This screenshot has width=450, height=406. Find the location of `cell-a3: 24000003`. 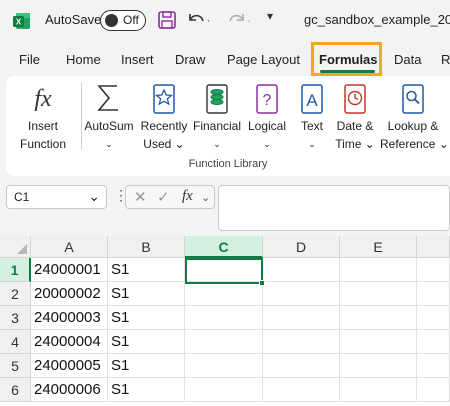

cell-a3: 24000003 is located at coordinates (69, 318).